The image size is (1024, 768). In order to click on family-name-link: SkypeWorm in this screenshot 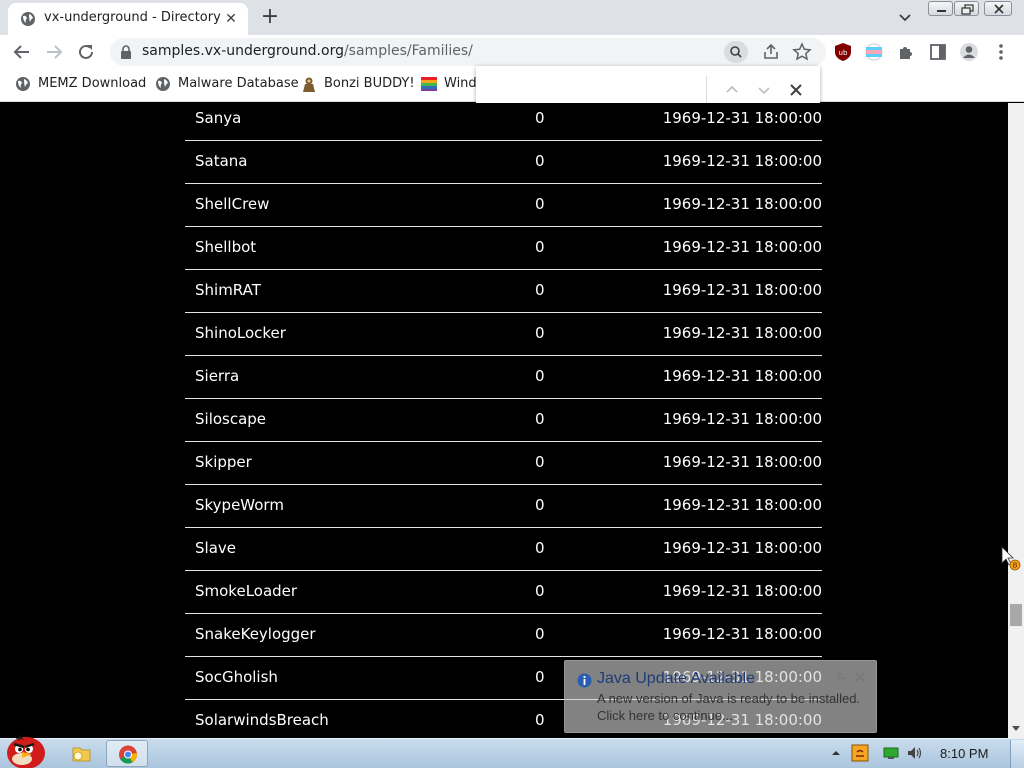, I will do `click(239, 505)`.